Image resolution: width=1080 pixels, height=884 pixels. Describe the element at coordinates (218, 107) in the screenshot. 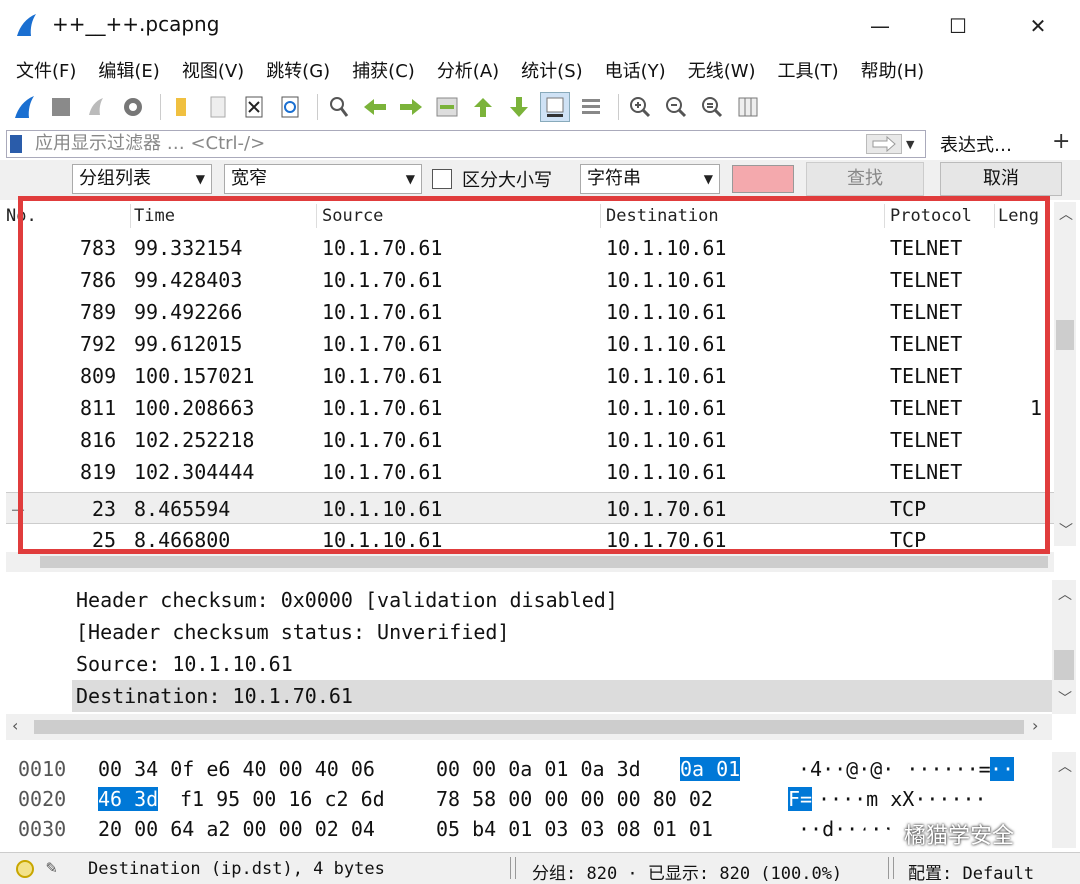

I see `file-icon` at that location.